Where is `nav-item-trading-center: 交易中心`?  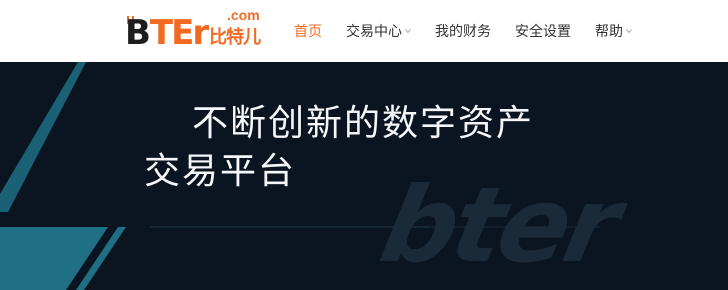
nav-item-trading-center: 交易中心 is located at coordinates (378, 31).